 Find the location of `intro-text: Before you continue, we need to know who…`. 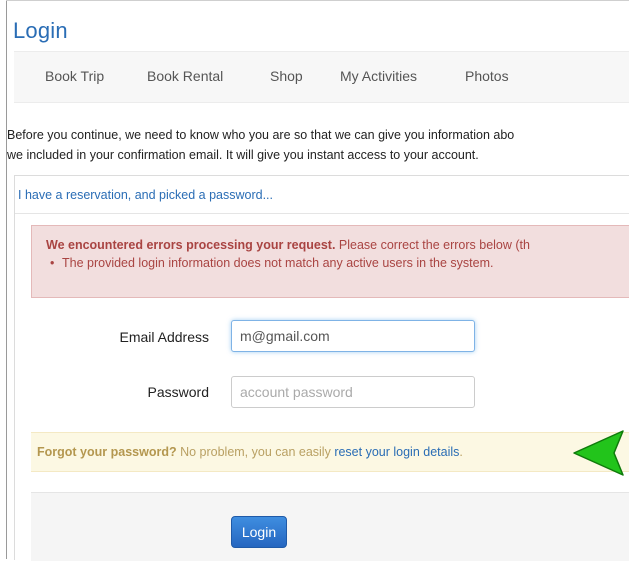

intro-text: Before you continue, we need to know who… is located at coordinates (318, 145).